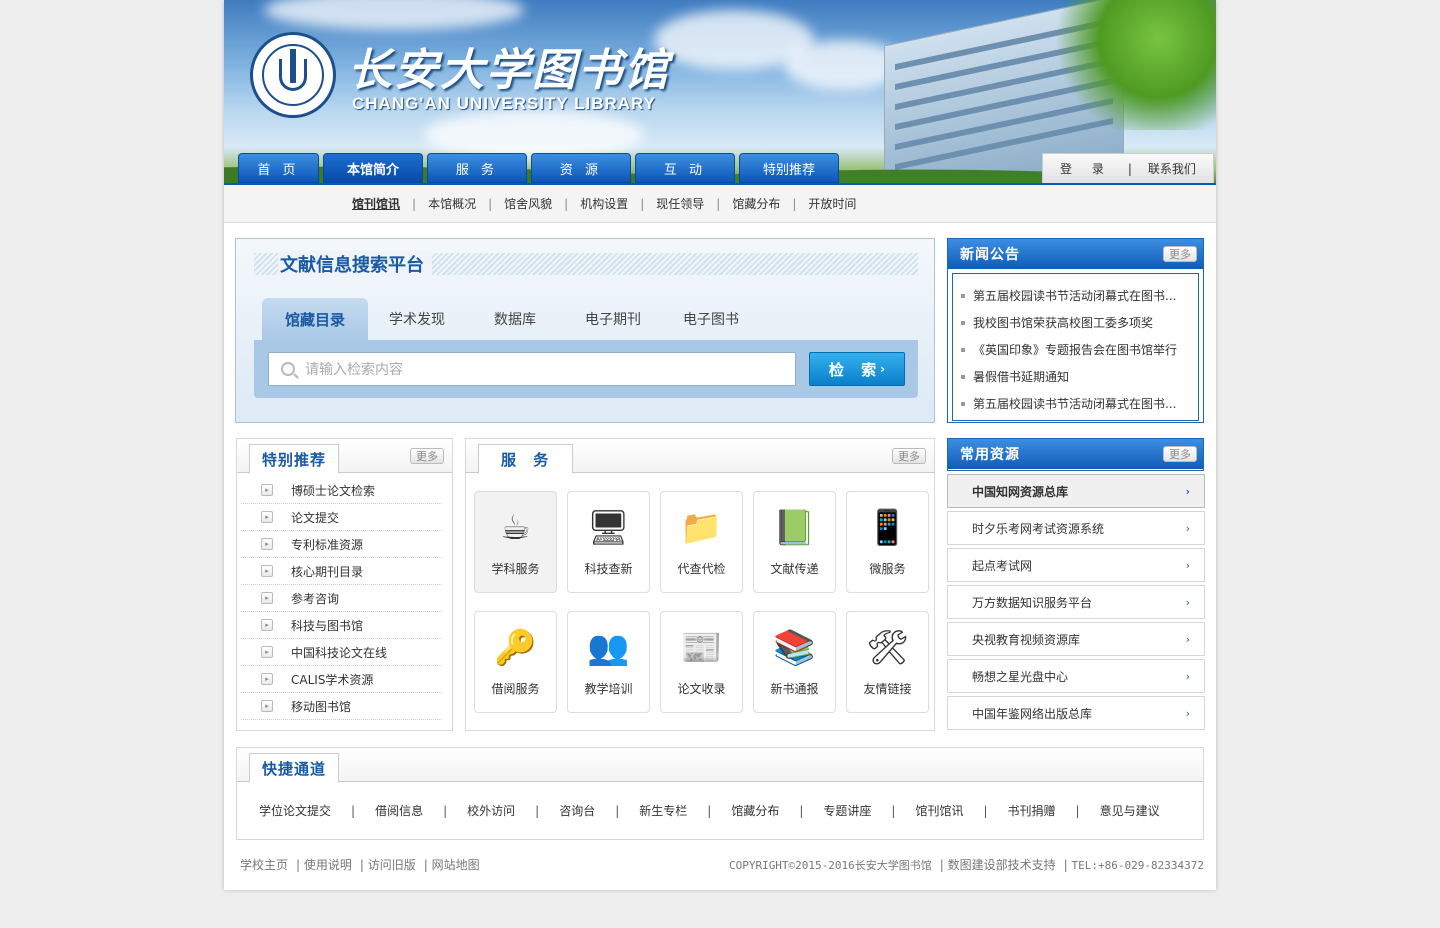 The width and height of the screenshot is (1440, 928). I want to click on quick-link: 校外访问, so click(491, 810).